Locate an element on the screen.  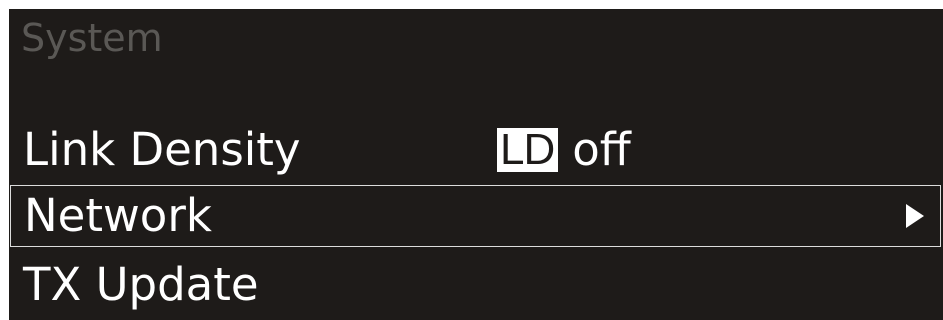
ld-badge: LD is located at coordinates (528, 150).